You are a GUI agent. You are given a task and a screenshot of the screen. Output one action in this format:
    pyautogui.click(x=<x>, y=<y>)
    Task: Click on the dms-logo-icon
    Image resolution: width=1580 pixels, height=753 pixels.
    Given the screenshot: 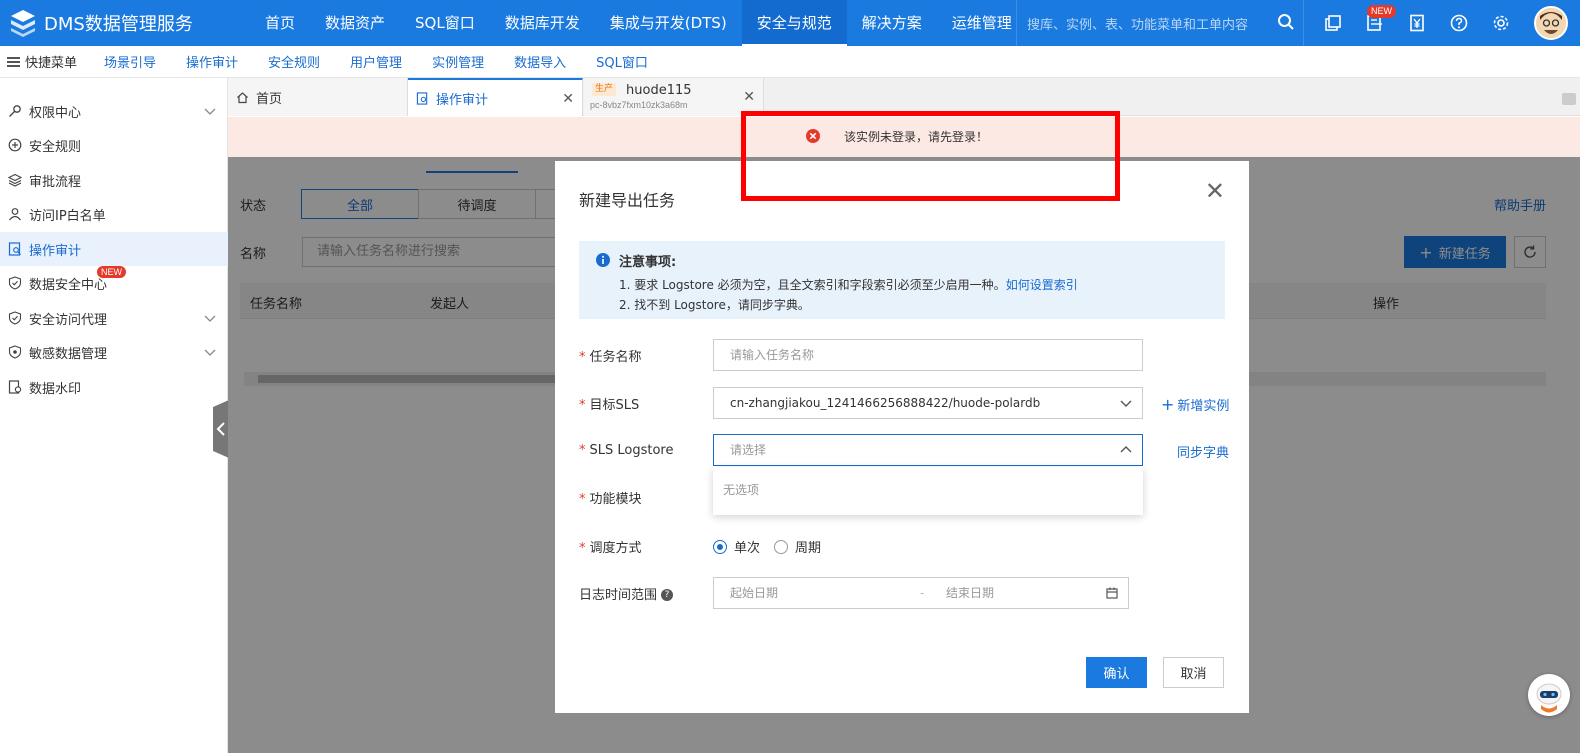 What is the action you would take?
    pyautogui.click(x=23, y=23)
    